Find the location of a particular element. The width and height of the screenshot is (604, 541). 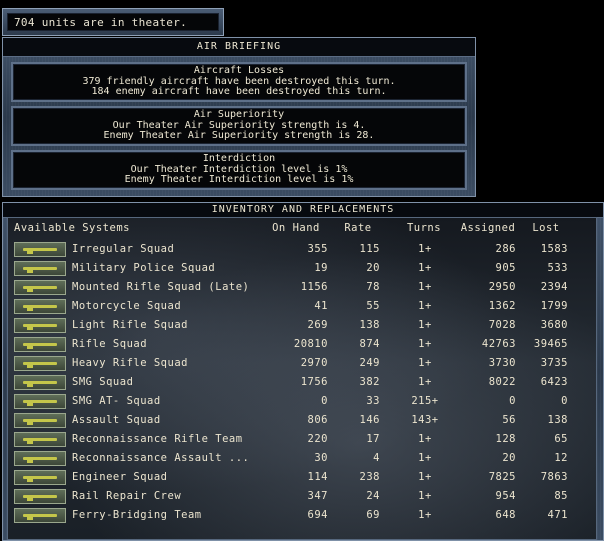

on-hand-value: 1756 is located at coordinates (314, 382).